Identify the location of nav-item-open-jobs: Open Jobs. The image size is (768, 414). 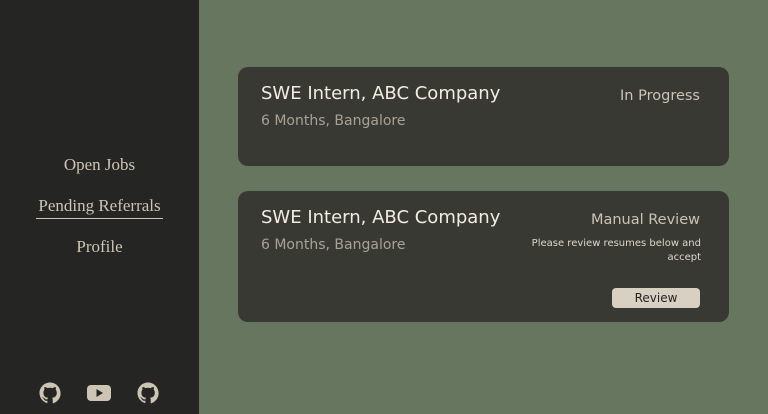
(99, 170).